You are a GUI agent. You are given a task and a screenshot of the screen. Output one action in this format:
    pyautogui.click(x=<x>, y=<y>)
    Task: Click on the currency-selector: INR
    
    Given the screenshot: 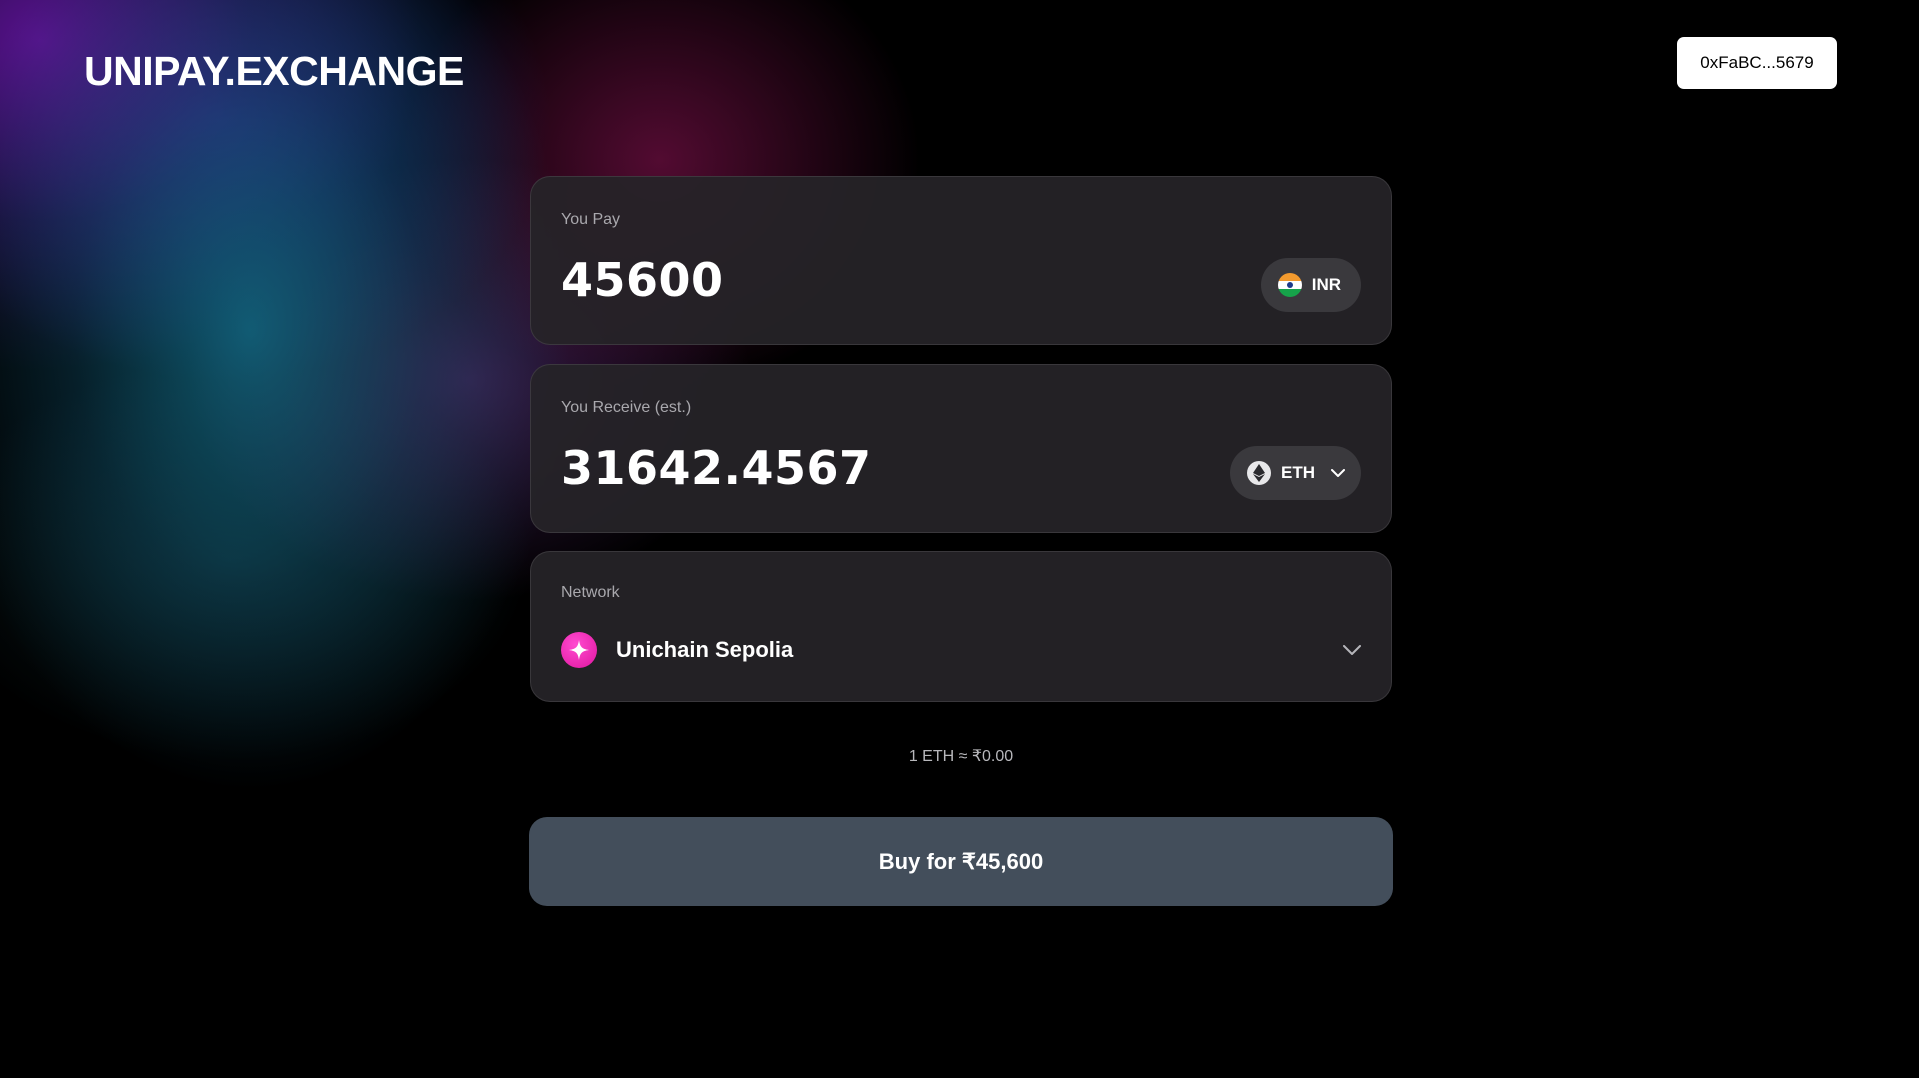 What is the action you would take?
    pyautogui.click(x=1310, y=285)
    